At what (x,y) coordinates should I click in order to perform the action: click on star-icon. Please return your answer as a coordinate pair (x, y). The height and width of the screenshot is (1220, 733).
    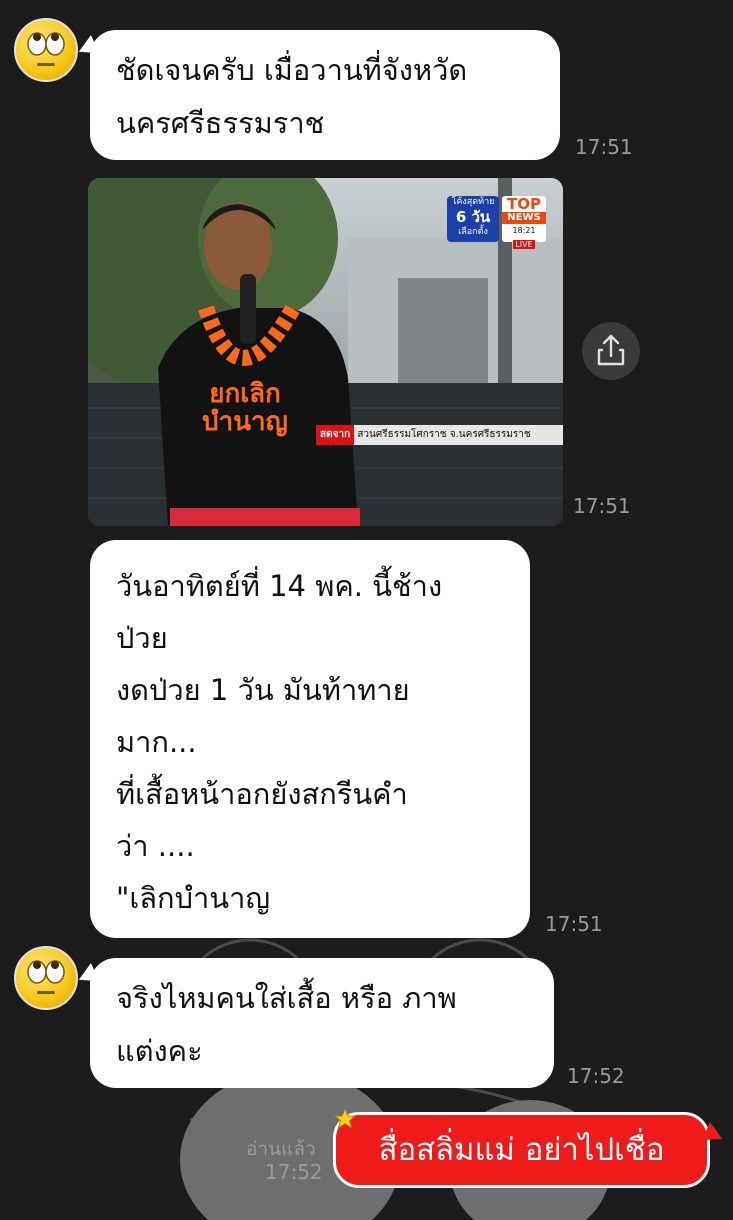
    Looking at the image, I should click on (345, 1119).